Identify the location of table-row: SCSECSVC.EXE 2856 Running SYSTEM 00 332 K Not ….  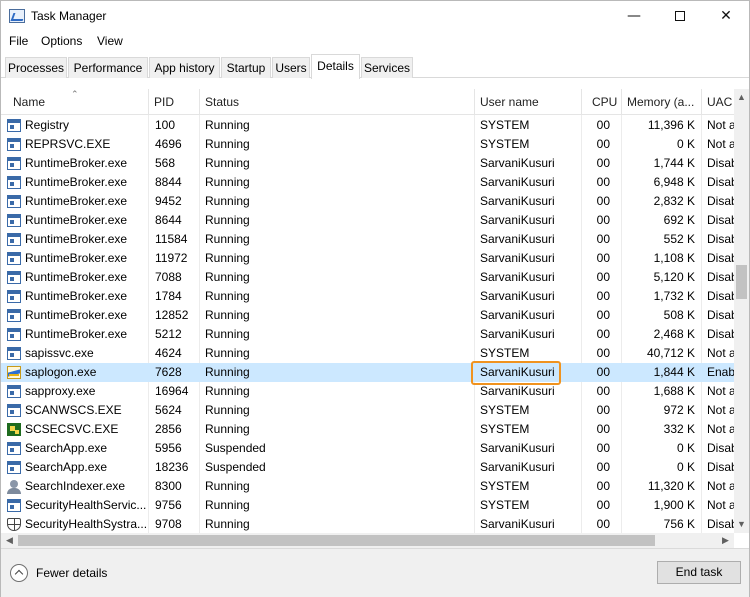
(367, 429).